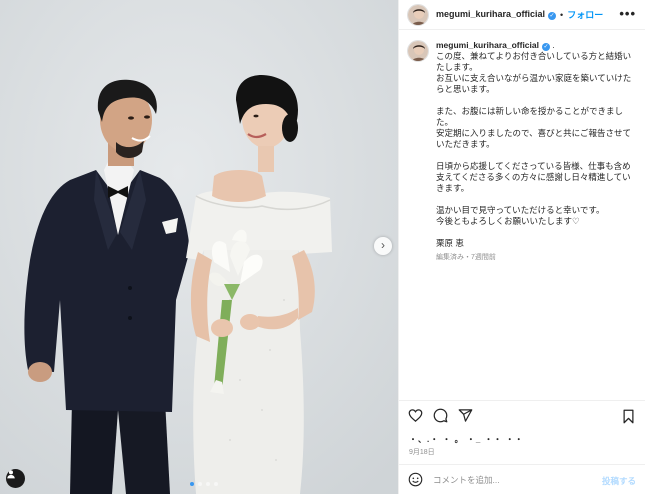 The height and width of the screenshot is (494, 645). I want to click on post-date: 9月18日, so click(422, 452).